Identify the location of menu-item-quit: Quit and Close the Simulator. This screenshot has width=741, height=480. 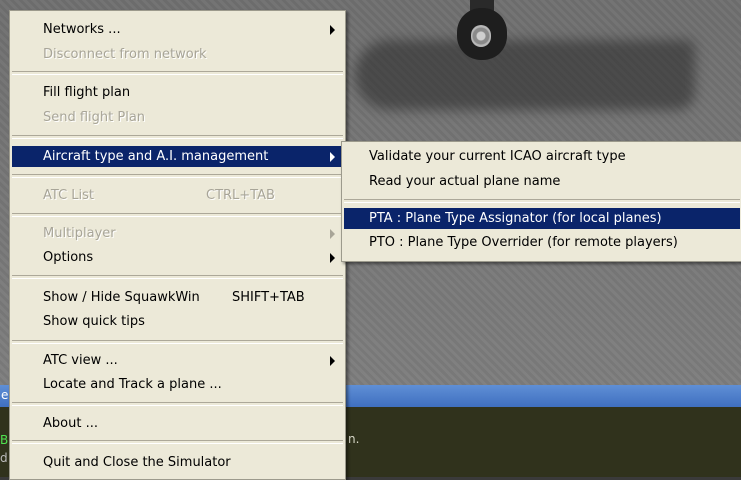
(177, 462).